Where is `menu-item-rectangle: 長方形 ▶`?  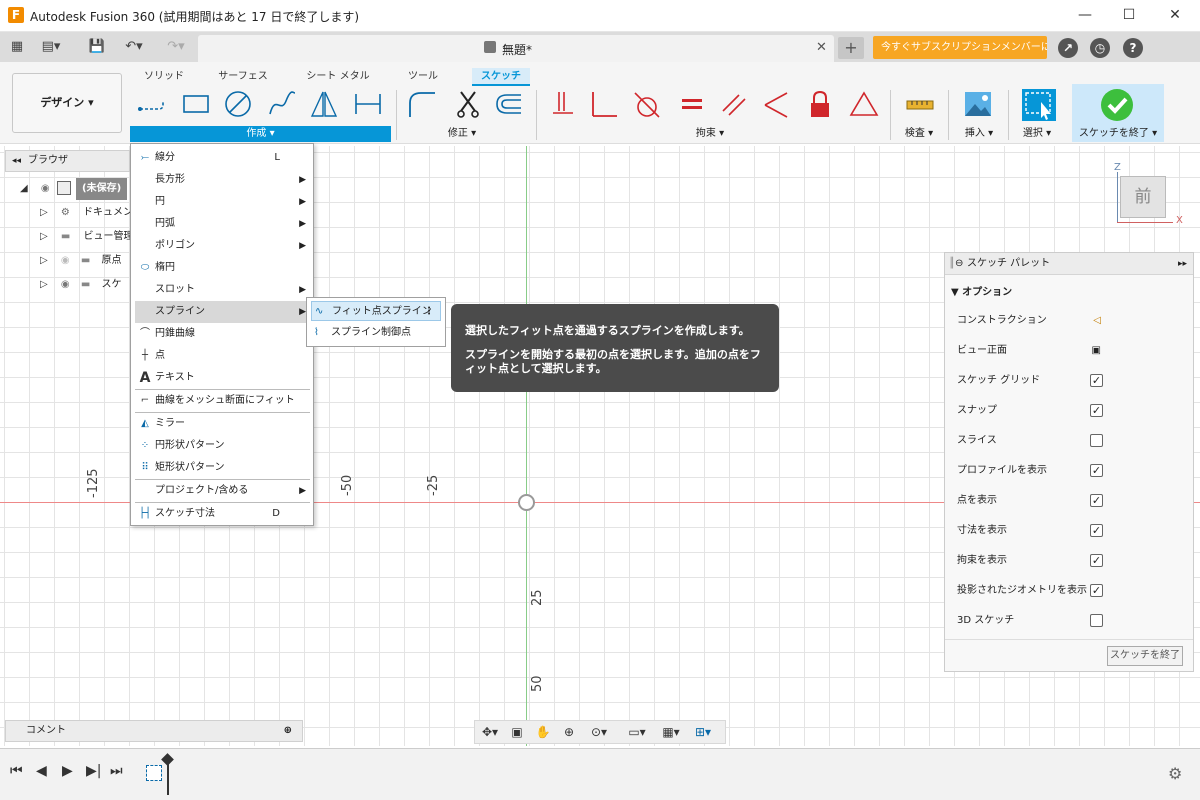 menu-item-rectangle: 長方形 ▶ is located at coordinates (222, 180).